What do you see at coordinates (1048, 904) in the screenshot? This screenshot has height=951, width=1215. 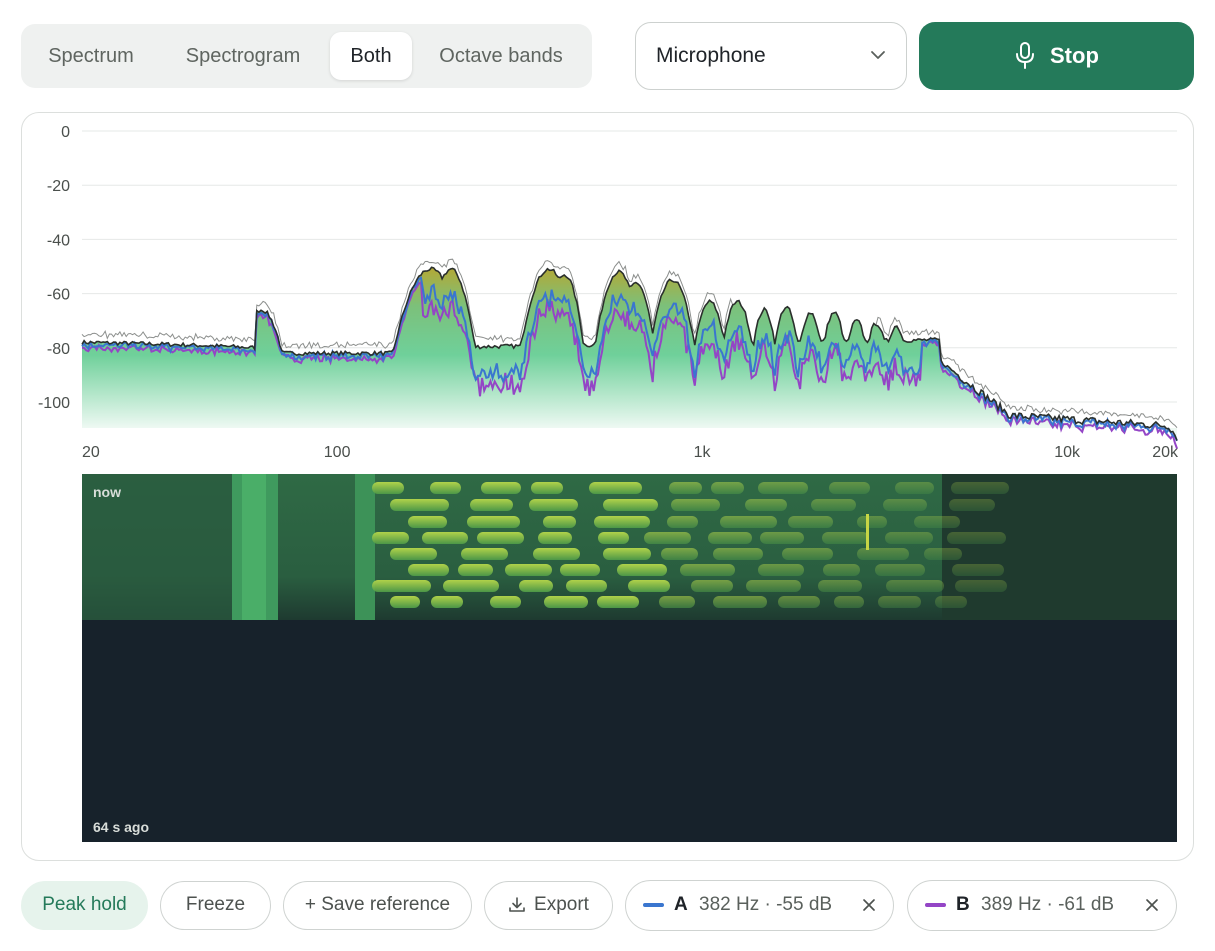 I see `marker-b-value: 389 Hz · -61 dB` at bounding box center [1048, 904].